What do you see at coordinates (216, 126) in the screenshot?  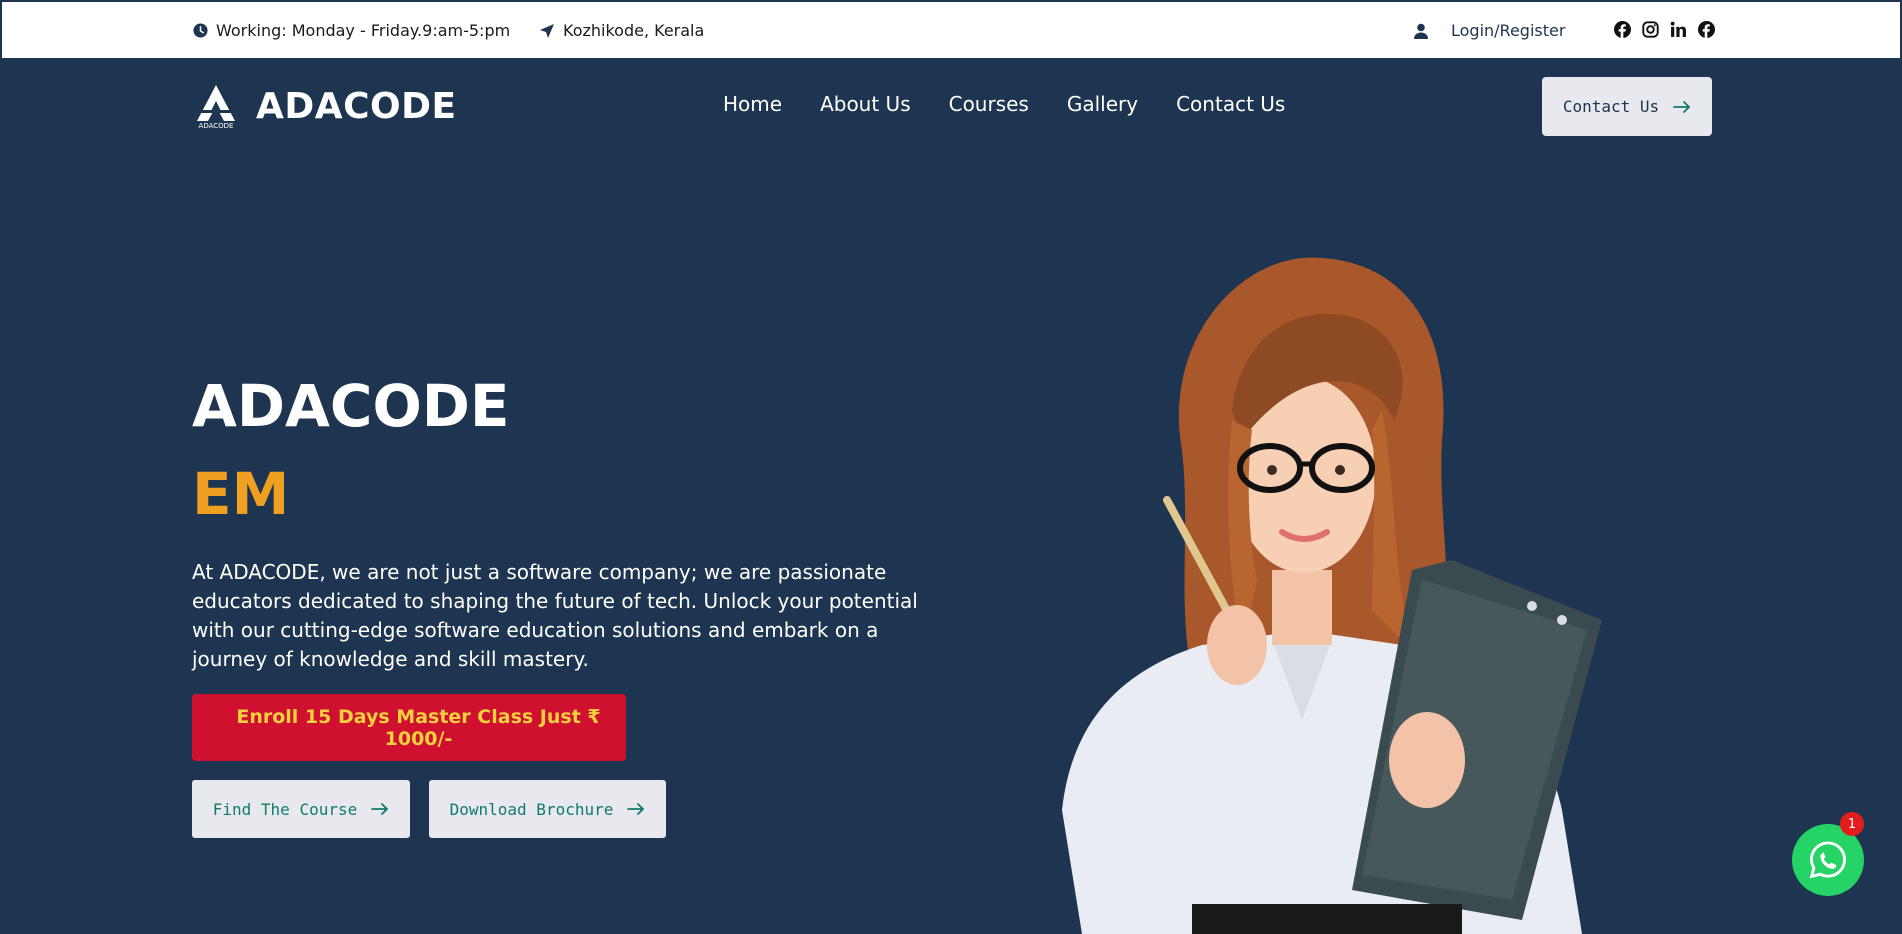 I see `logo-small-text: ADACODE` at bounding box center [216, 126].